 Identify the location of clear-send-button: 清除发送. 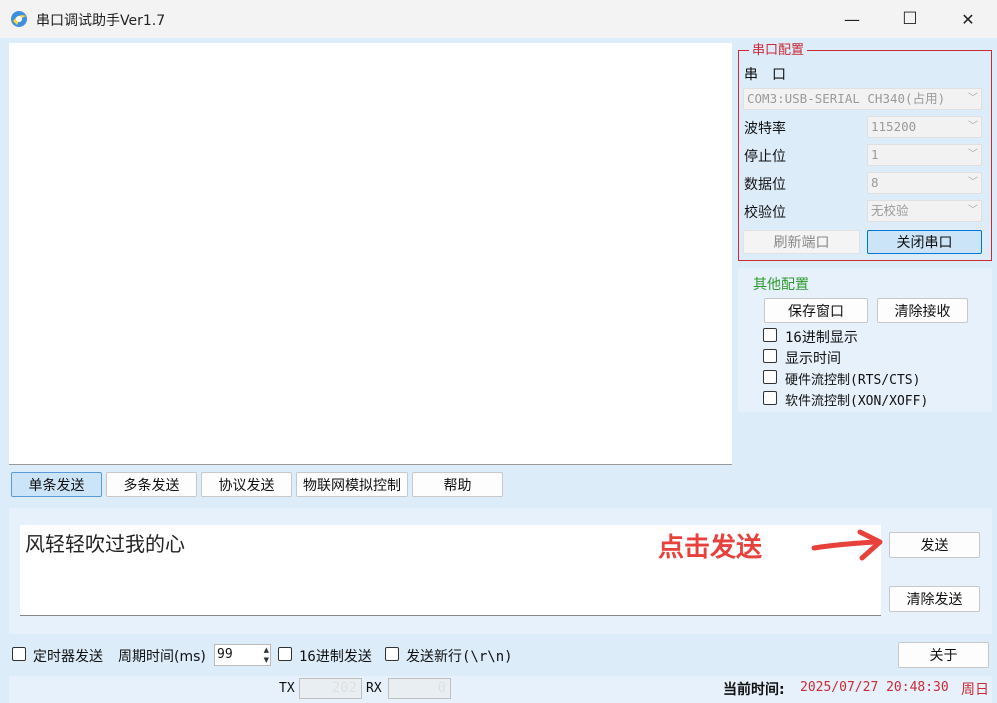
(934, 599).